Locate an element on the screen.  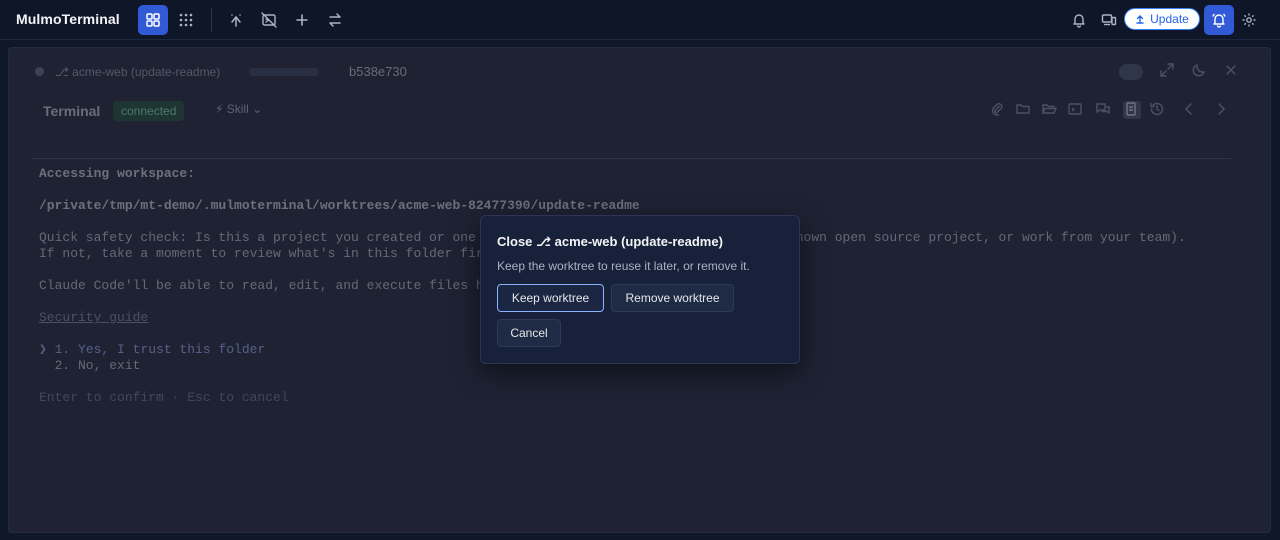
close-icon is located at coordinates (1232, 71).